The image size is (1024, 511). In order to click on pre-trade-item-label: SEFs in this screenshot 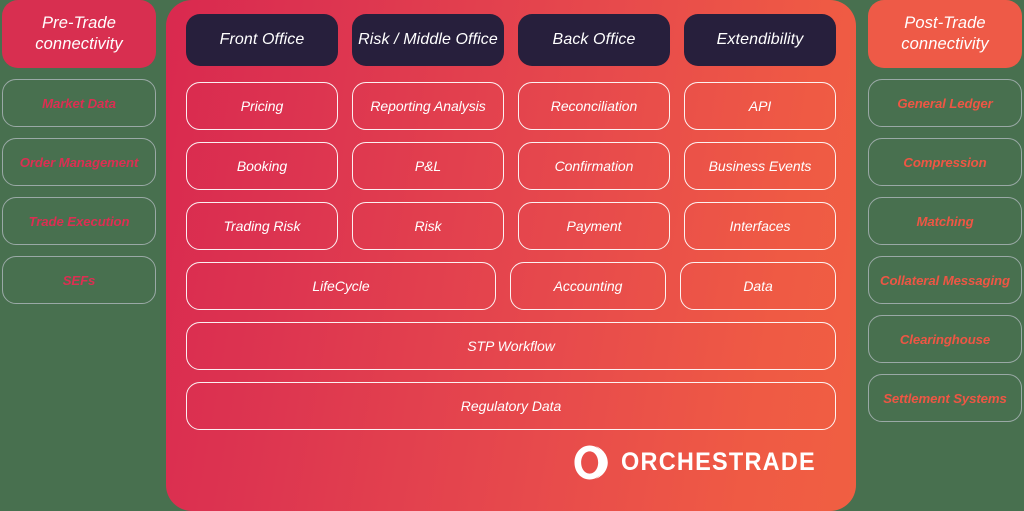, I will do `click(79, 280)`.